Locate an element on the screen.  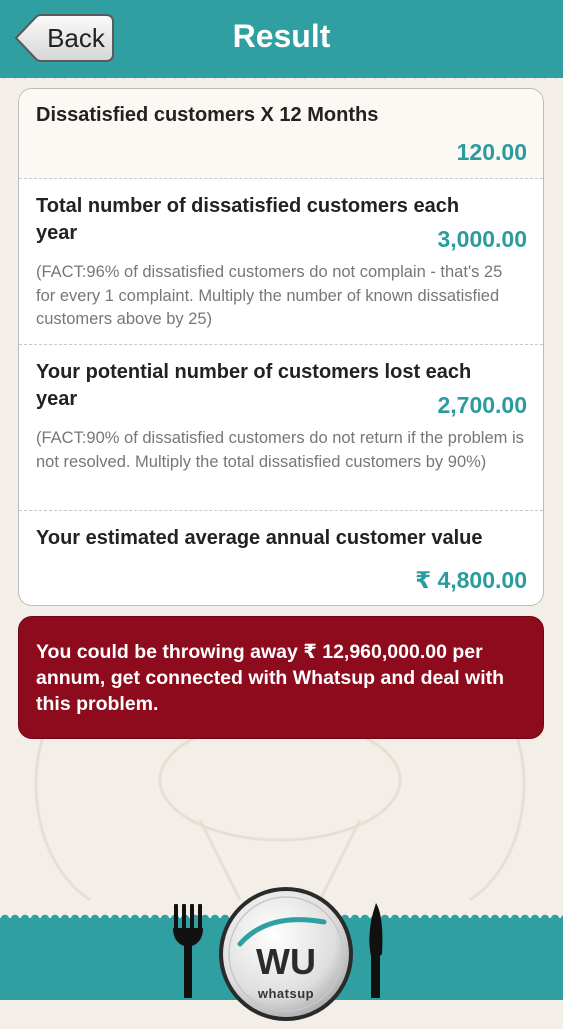
result-label: Dissatisfied customers X 12 Months is located at coordinates (207, 115).